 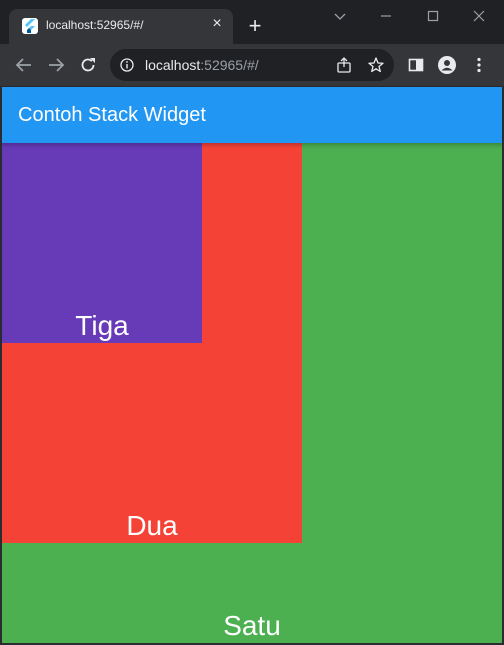 I want to click on tab-close-icon: ×, so click(x=217, y=24).